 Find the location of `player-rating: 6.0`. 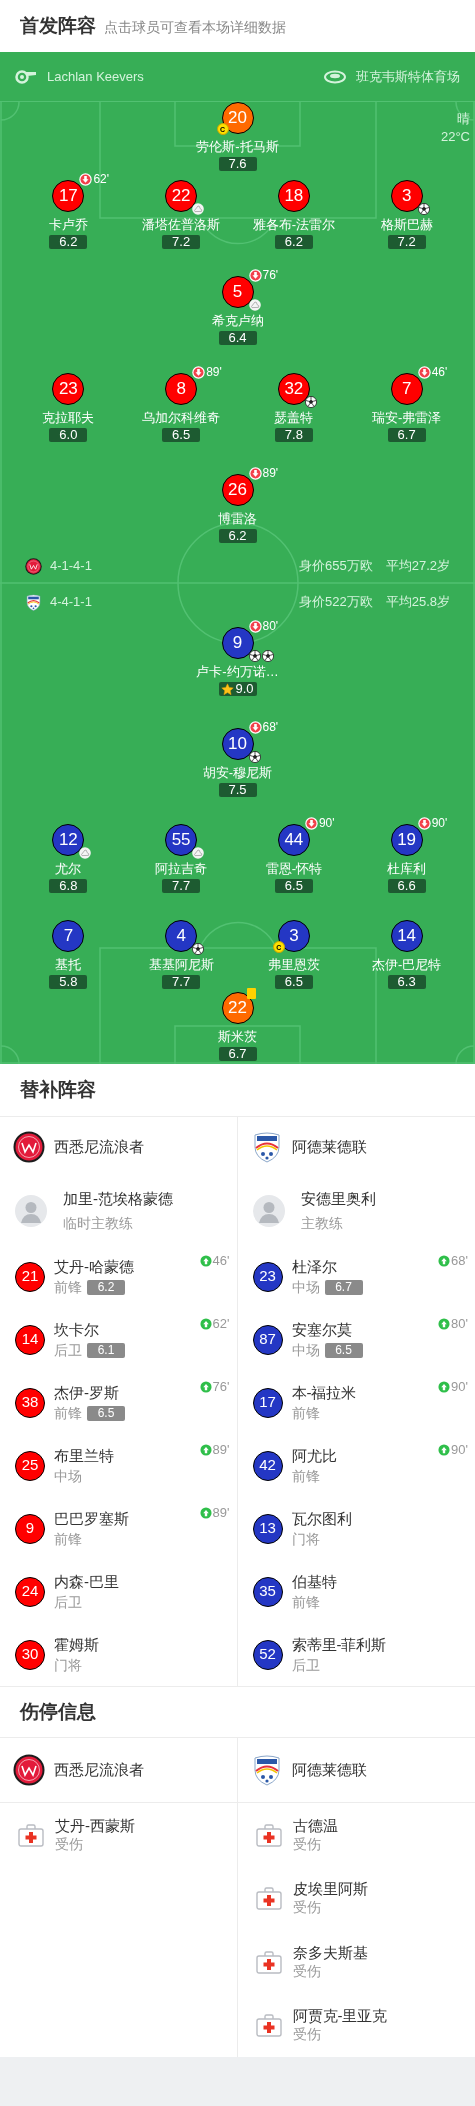

player-rating: 6.0 is located at coordinates (68, 435).